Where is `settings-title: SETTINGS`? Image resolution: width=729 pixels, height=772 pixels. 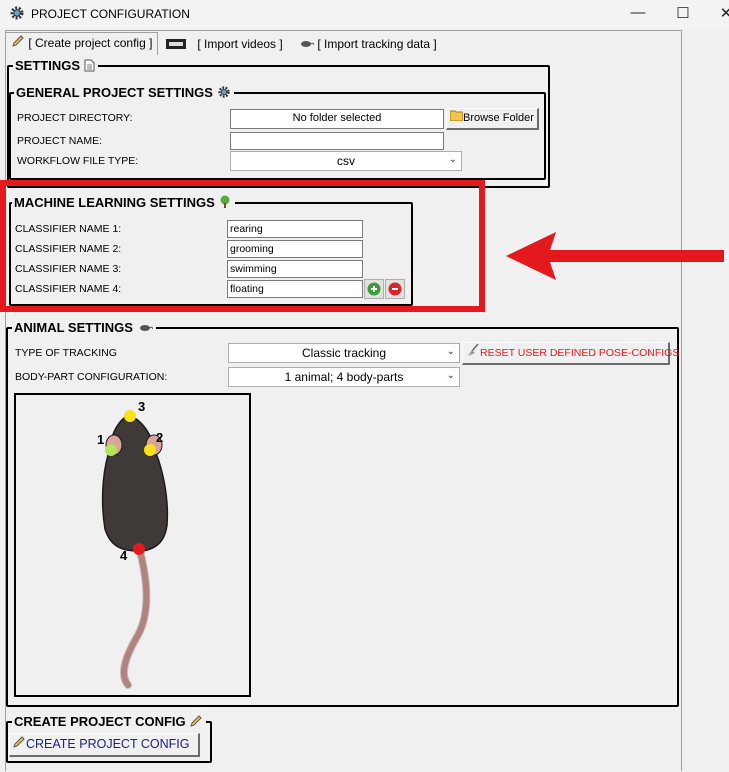
settings-title: SETTINGS is located at coordinates (55, 66).